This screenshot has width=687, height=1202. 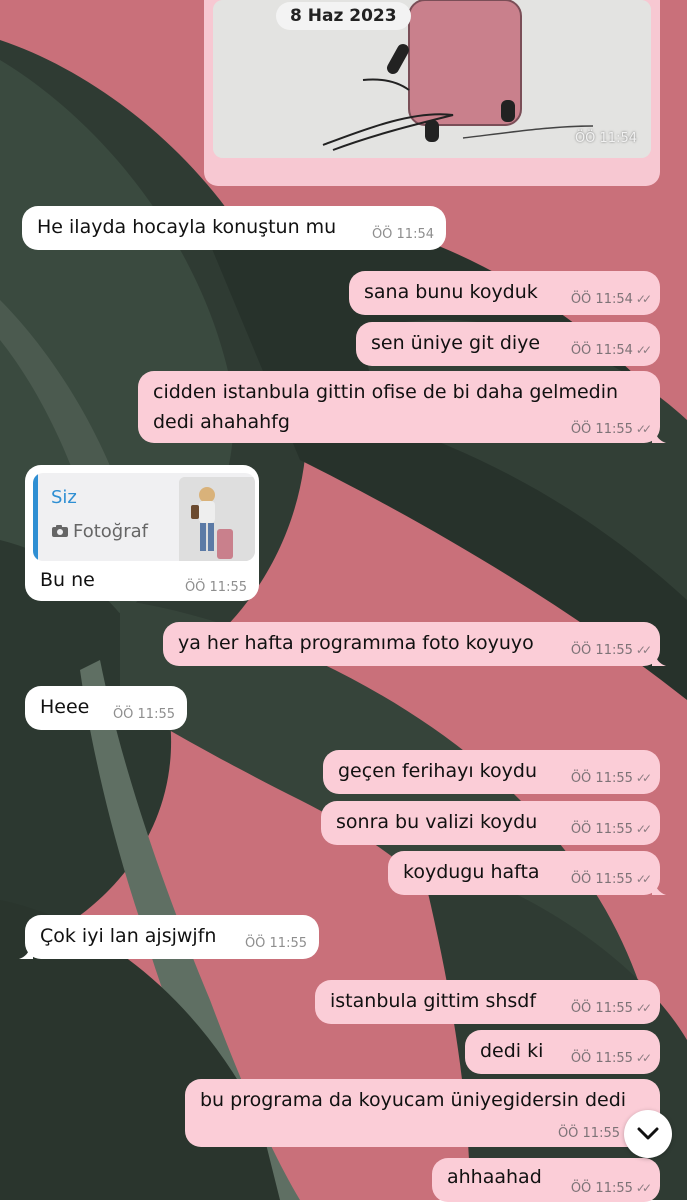 I want to click on photo-message: ÖÖ 11:54, so click(x=432, y=93).